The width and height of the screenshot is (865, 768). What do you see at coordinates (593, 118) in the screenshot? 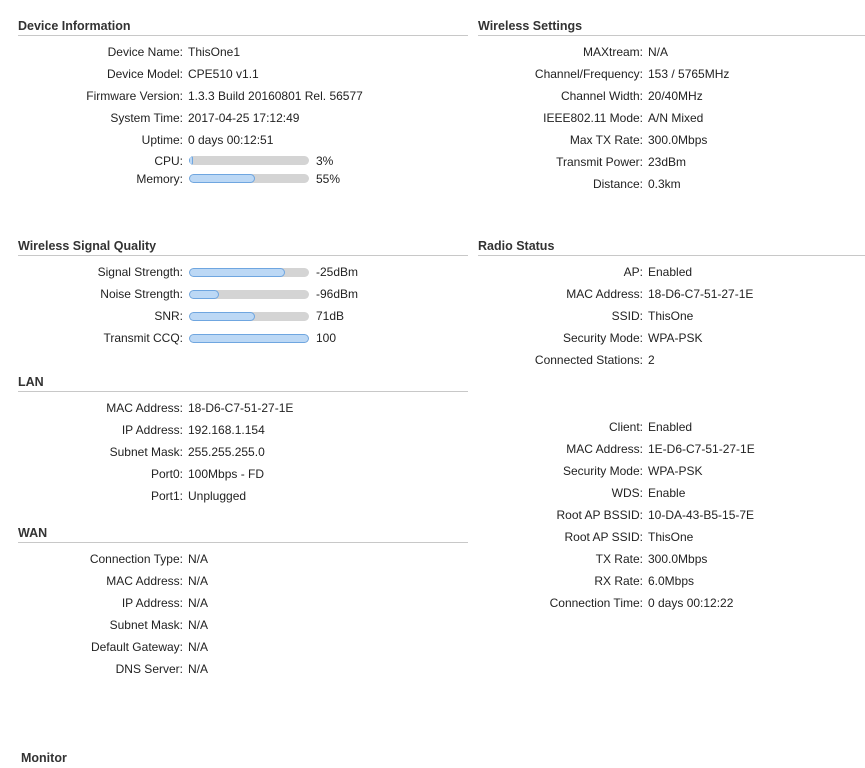
I see `ieee-mode-label: IEEE802.11 Mode:` at bounding box center [593, 118].